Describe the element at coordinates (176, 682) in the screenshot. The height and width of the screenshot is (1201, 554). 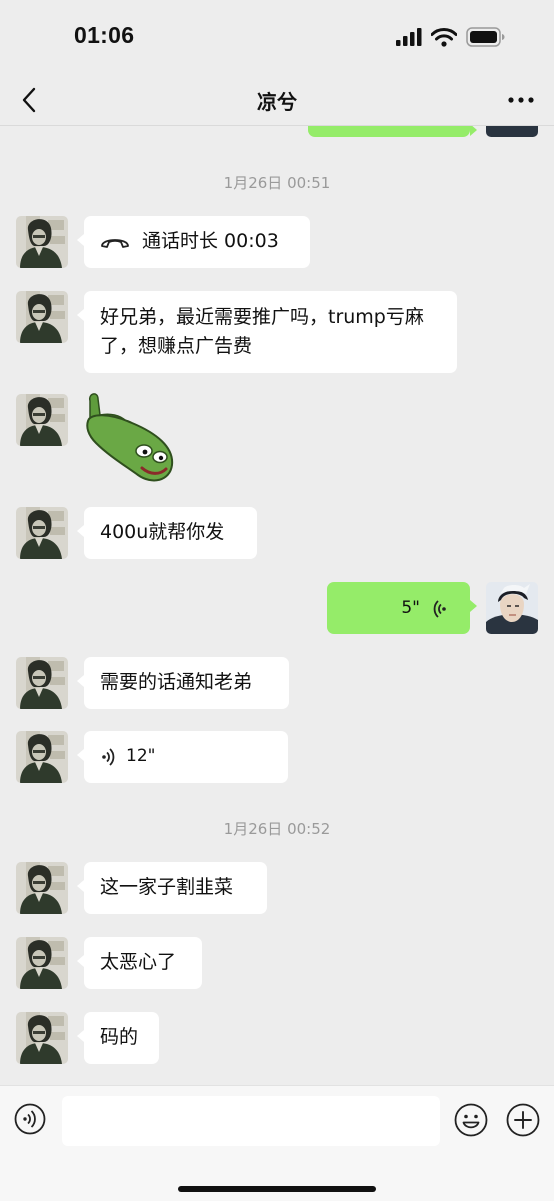
I see `message-text: 需要的话通知老弟` at that location.